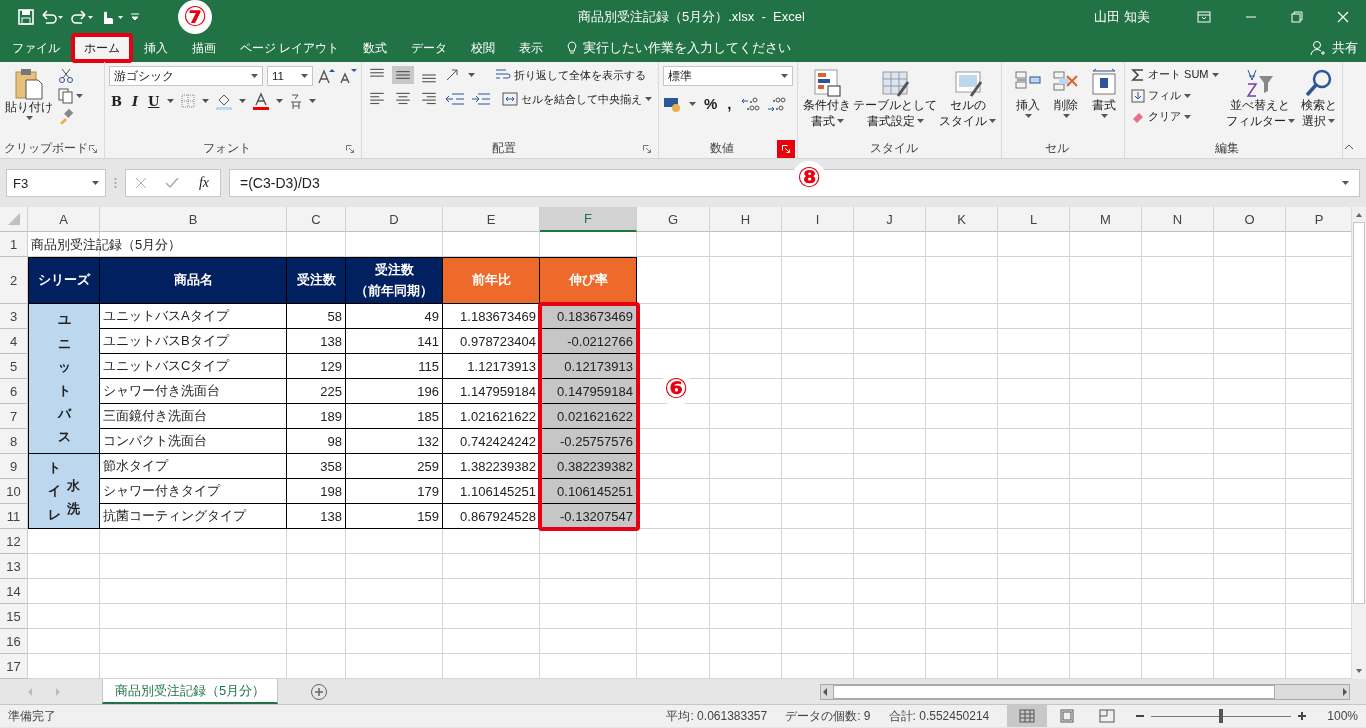 This screenshot has height=728, width=1366. What do you see at coordinates (14, 366) in the screenshot?
I see `row-header: 5` at bounding box center [14, 366].